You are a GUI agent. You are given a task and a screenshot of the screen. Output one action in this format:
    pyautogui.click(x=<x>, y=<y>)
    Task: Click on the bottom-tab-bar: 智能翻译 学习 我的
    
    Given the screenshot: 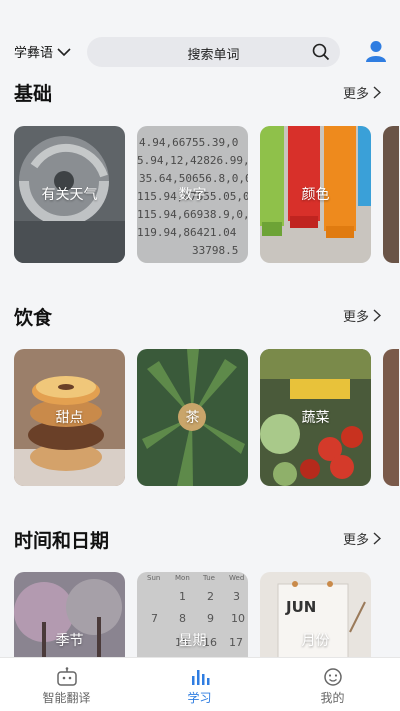 What is the action you would take?
    pyautogui.click(x=200, y=684)
    